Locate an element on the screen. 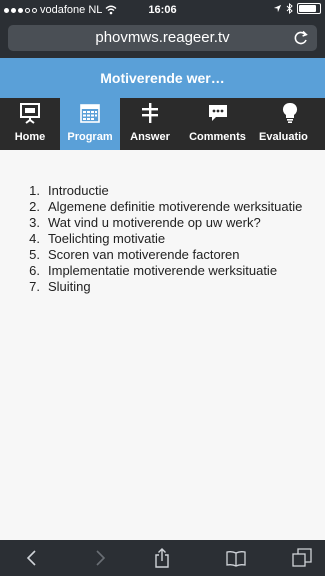 This screenshot has height=576, width=325. agenda-item: 5. Scoren van motiverende factoren is located at coordinates (171, 255).